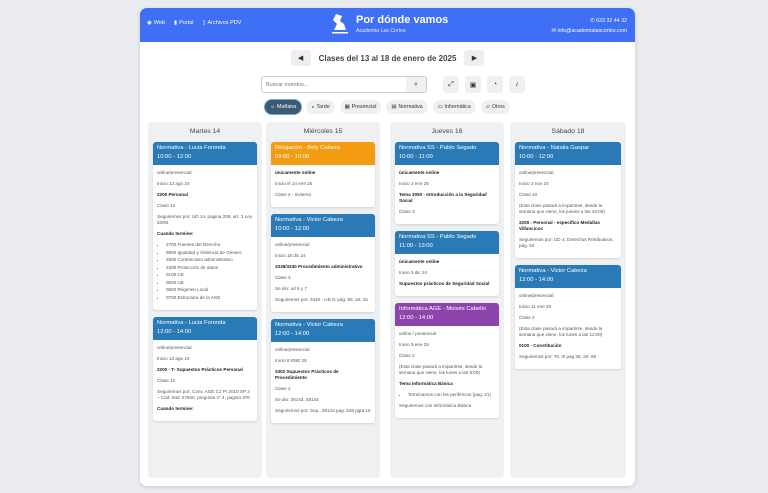 The width and height of the screenshot is (768, 493). Describe the element at coordinates (447, 131) in the screenshot. I see `day-header: Jueves 16` at that location.